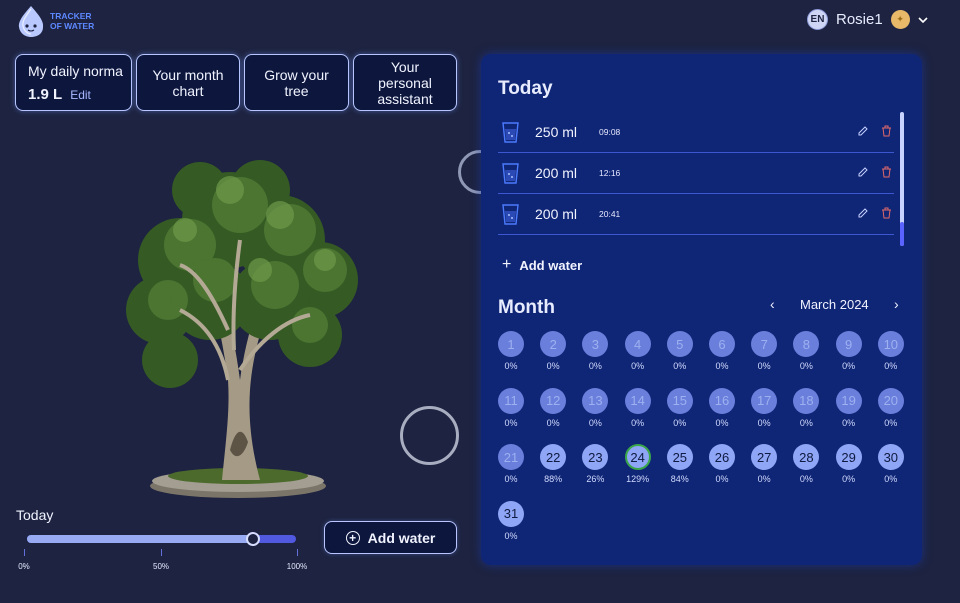 The image size is (960, 603). What do you see at coordinates (296, 74) in the screenshot?
I see `tab-tree-line1: Grow your` at bounding box center [296, 74].